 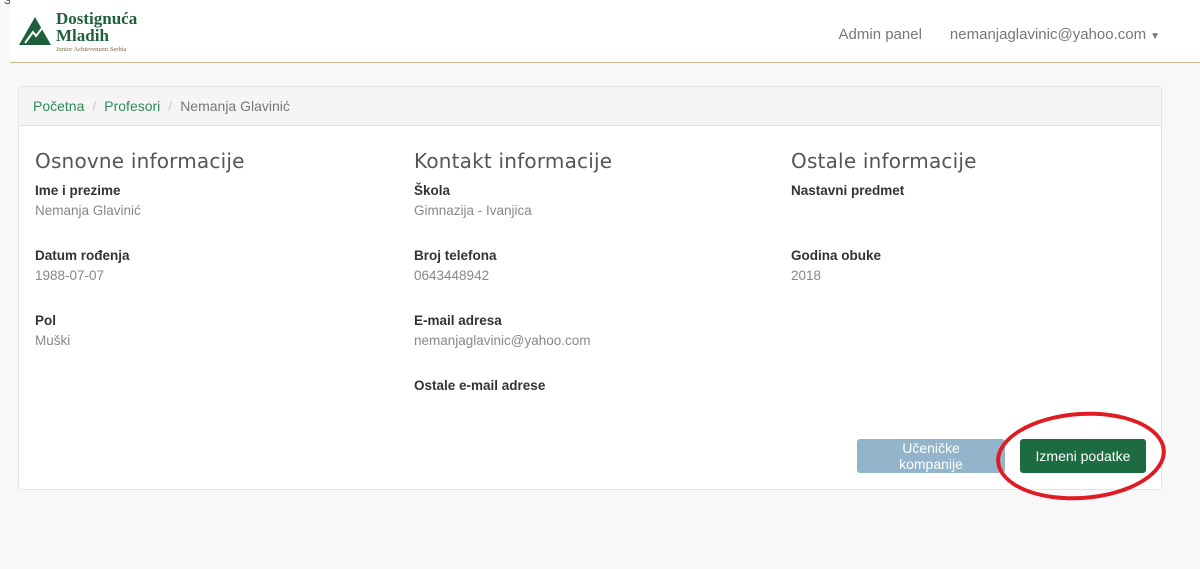 What do you see at coordinates (884, 161) in the screenshot?
I see `other-info-heading: Ostale informacije` at bounding box center [884, 161].